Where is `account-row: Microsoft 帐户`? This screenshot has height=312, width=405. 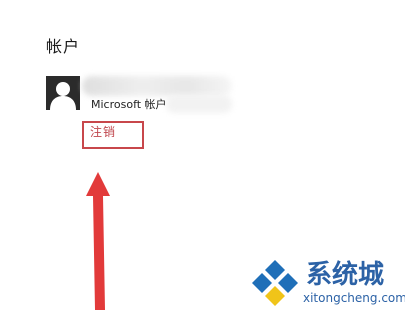
account-row: Microsoft 帐户 is located at coordinates (146, 96).